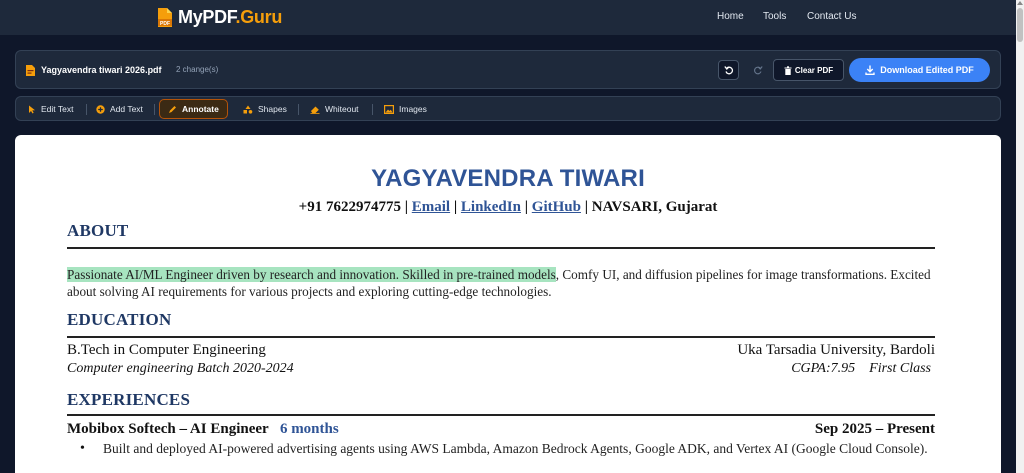  I want to click on pdf-file-icon: PDF, so click(165, 17).